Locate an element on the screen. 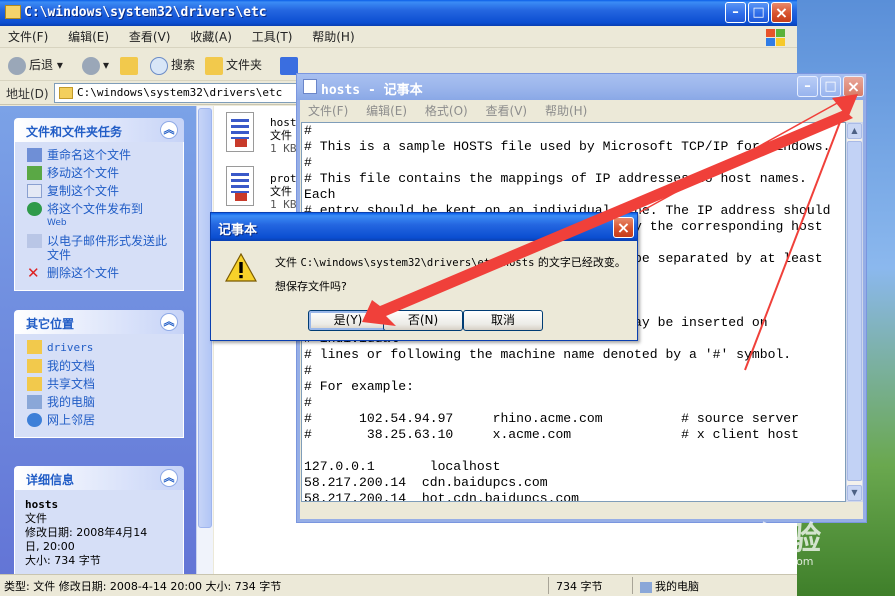  details-filename: hosts is located at coordinates (42, 504).